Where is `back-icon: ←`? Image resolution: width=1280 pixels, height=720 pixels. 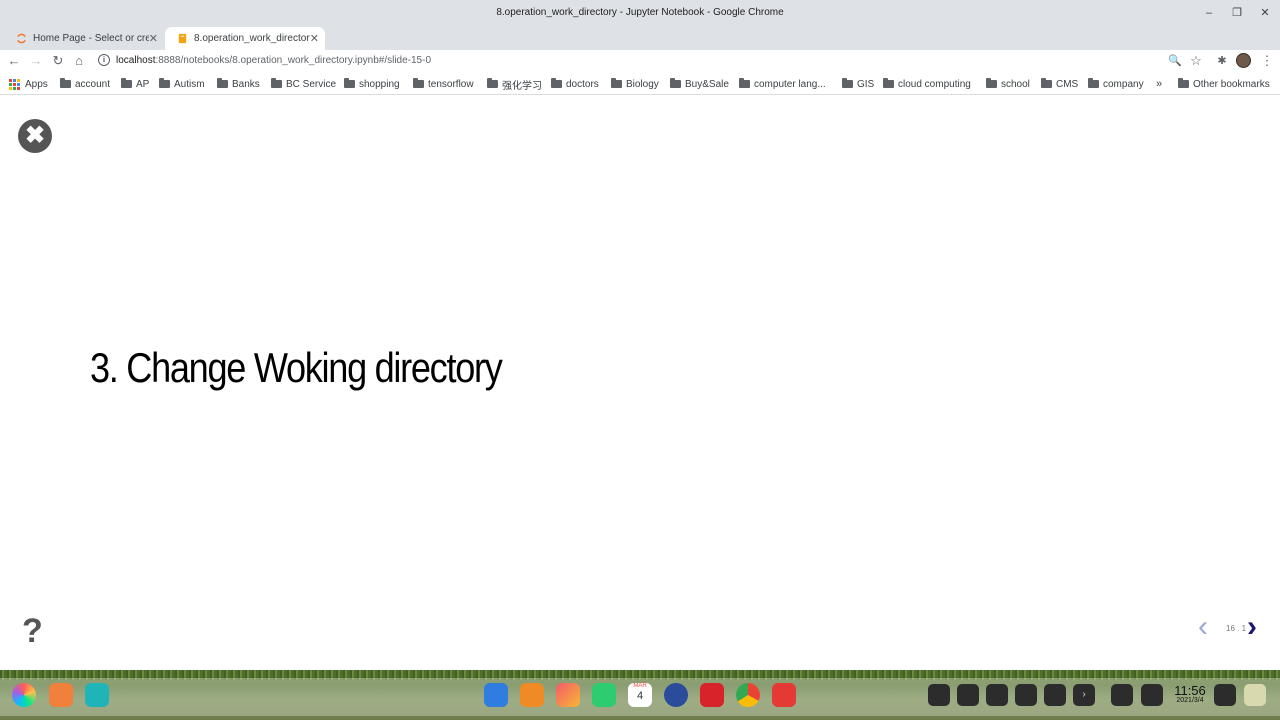
back-icon: ← is located at coordinates (14, 61).